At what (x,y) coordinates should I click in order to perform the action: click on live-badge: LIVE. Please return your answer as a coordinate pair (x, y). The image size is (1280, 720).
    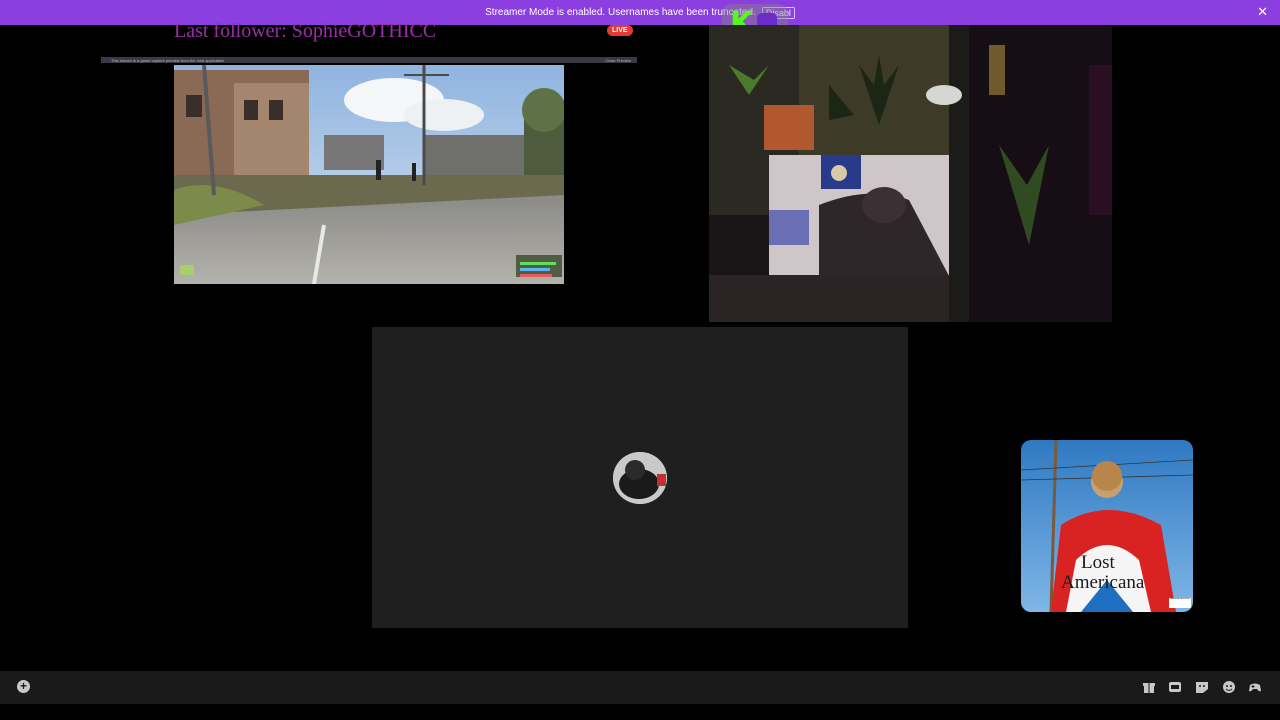
    Looking at the image, I should click on (620, 30).